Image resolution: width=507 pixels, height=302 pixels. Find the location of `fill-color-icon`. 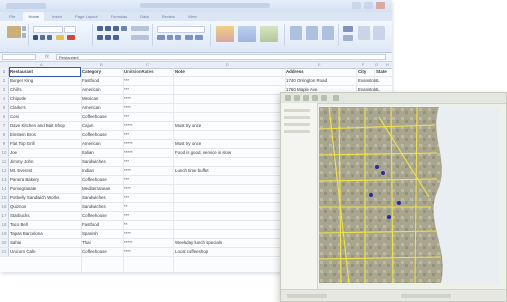

fill-color-icon is located at coordinates (60, 37).